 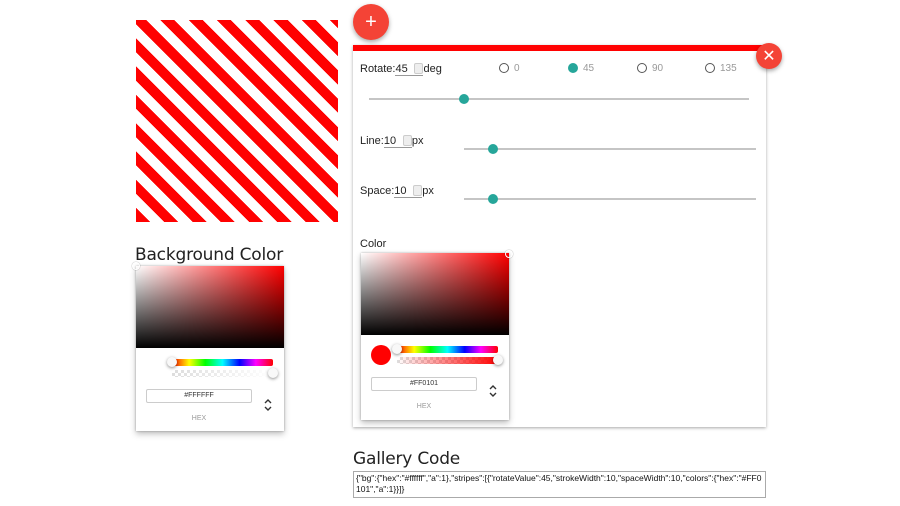 What do you see at coordinates (419, 68) in the screenshot?
I see `rotate-spinner-icon` at bounding box center [419, 68].